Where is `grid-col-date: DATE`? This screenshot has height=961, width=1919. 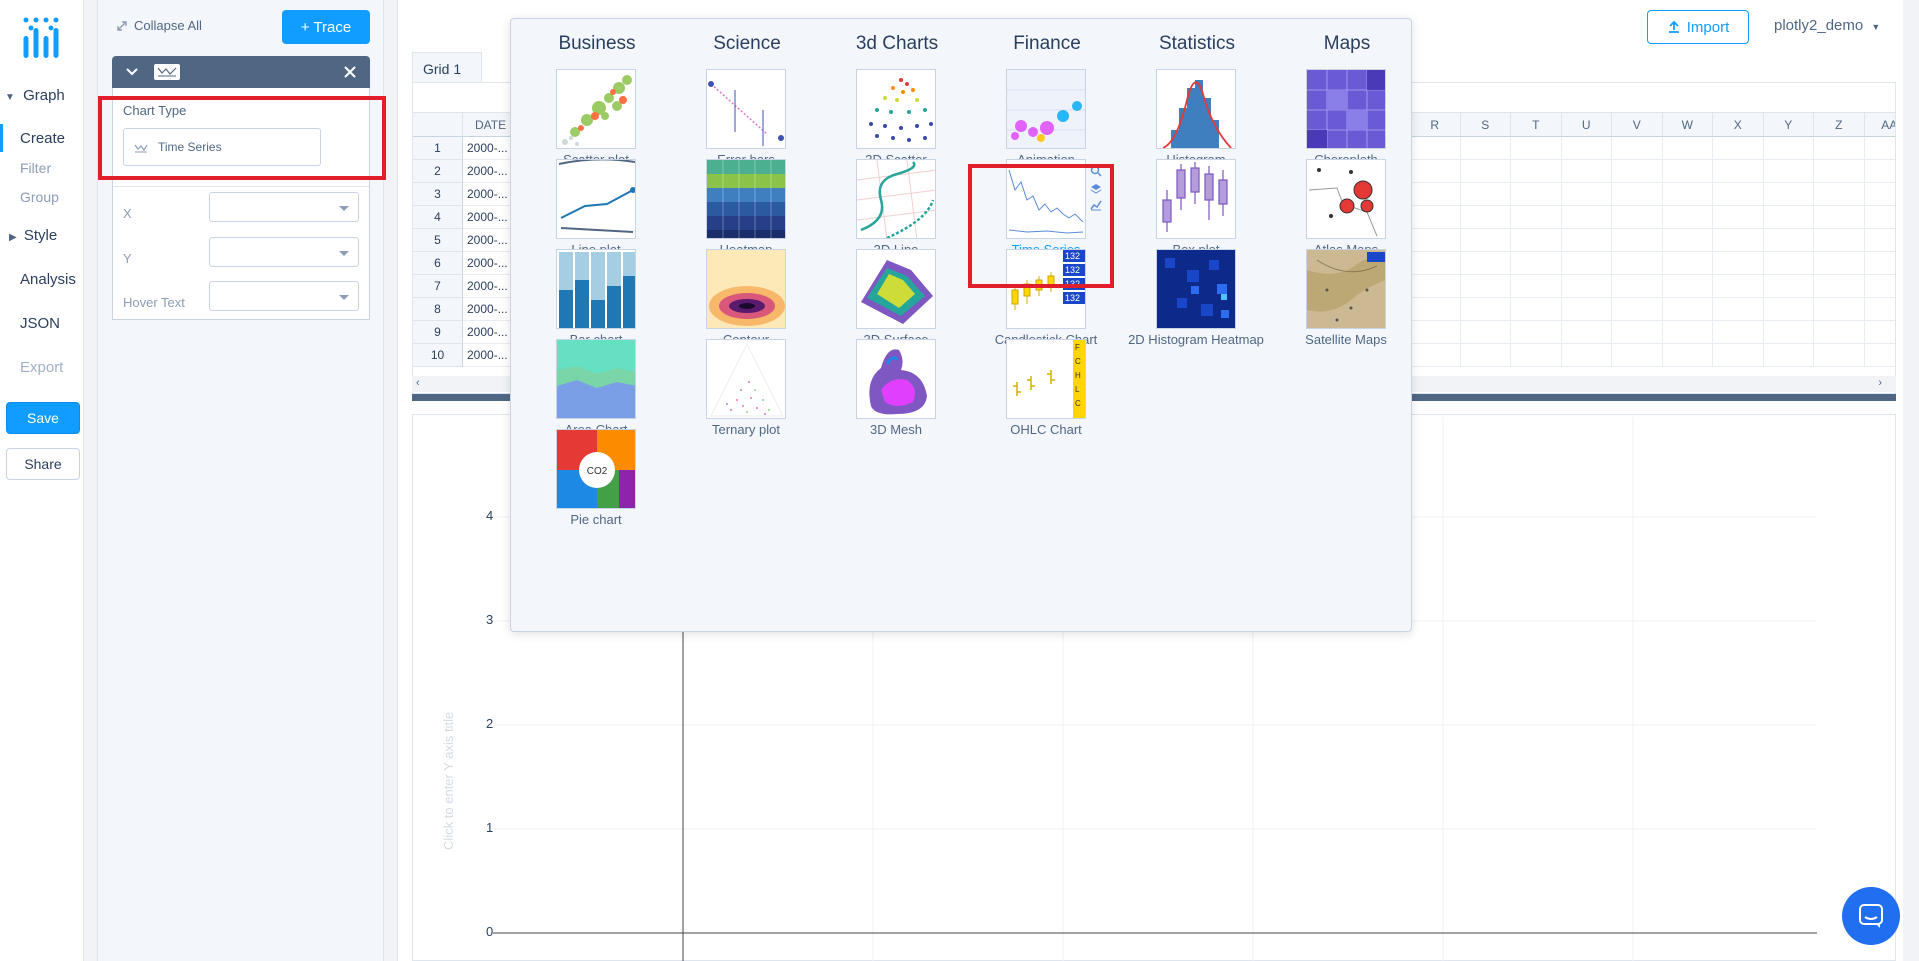 grid-col-date: DATE is located at coordinates (487, 125).